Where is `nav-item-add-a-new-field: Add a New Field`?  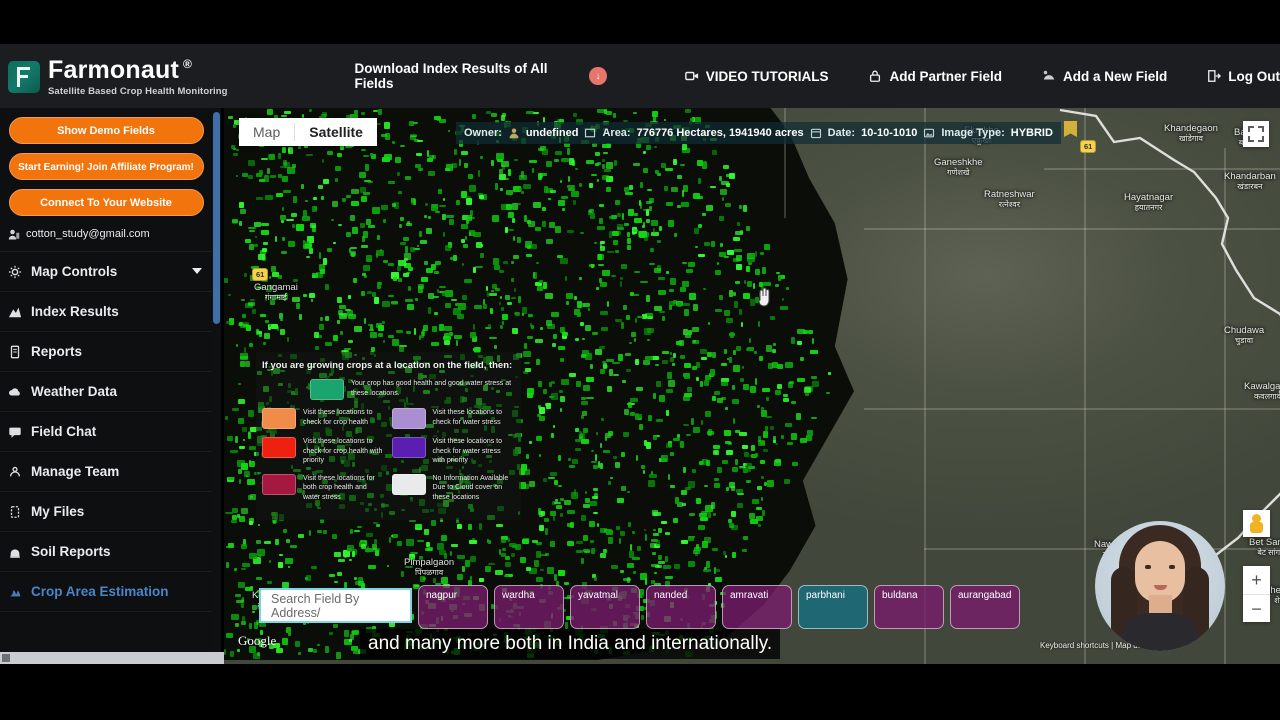 nav-item-add-a-new-field: Add a New Field is located at coordinates (1104, 76).